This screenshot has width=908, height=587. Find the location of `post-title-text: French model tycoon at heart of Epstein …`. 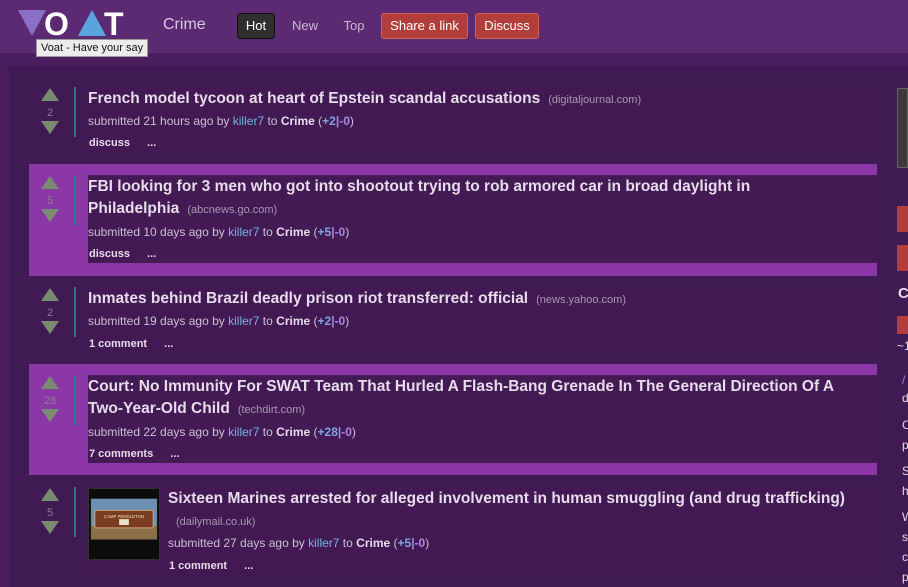

post-title-text: French model tycoon at heart of Epstein … is located at coordinates (314, 98).